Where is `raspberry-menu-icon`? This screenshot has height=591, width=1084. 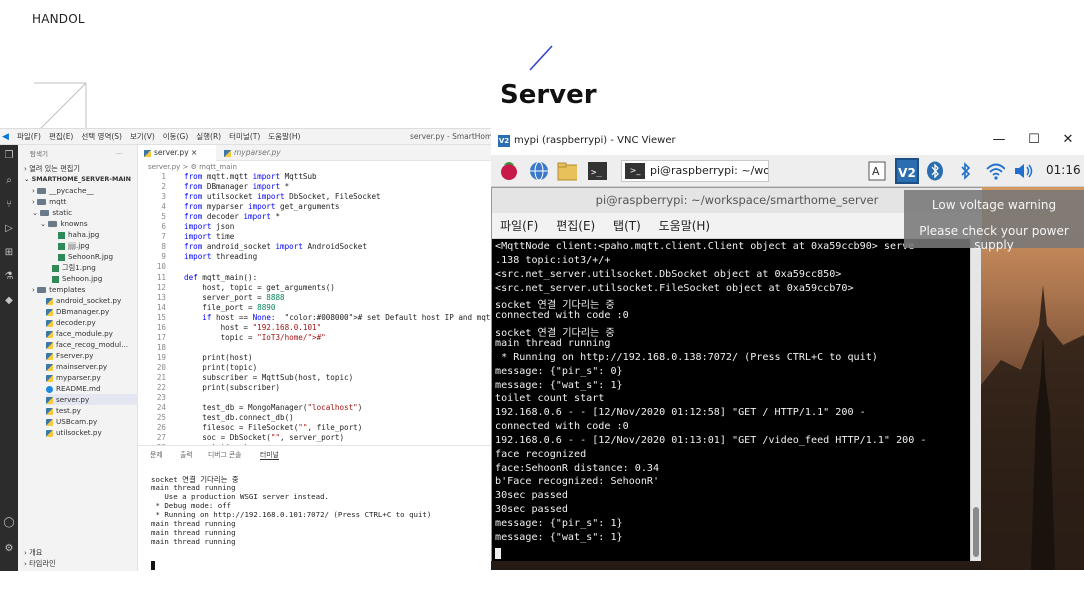 raspberry-menu-icon is located at coordinates (509, 171).